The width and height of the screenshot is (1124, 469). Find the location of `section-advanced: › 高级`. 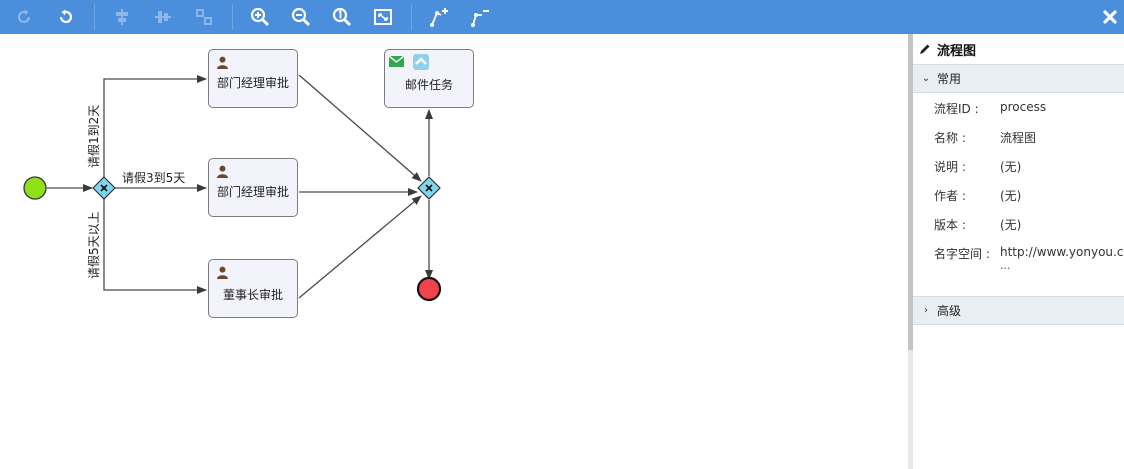

section-advanced: › 高级 is located at coordinates (1018, 310).